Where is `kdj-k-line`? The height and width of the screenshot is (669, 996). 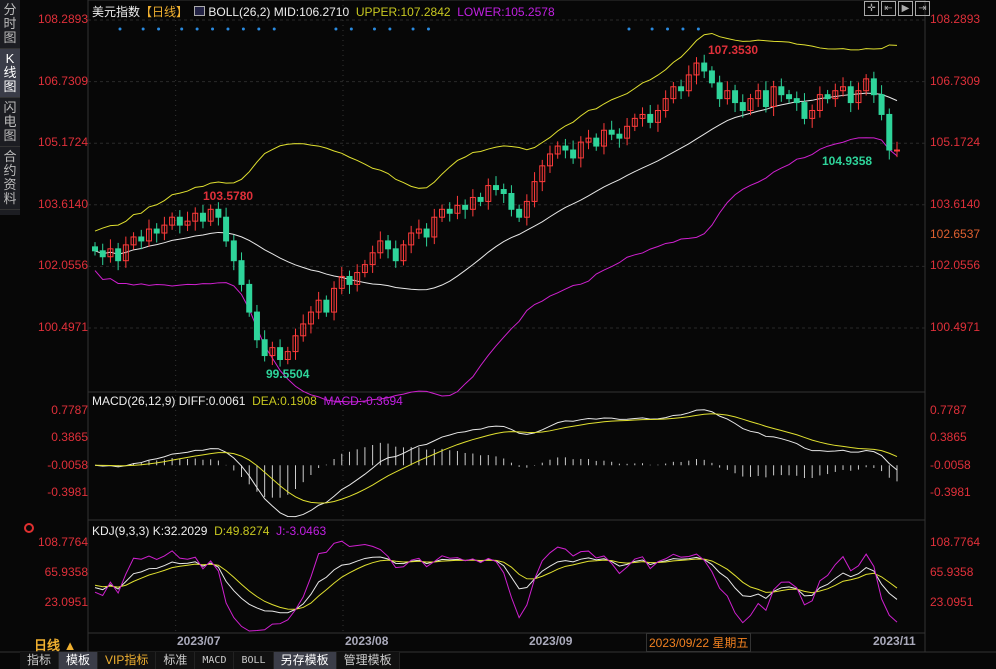
kdj-k-line is located at coordinates (496, 585).